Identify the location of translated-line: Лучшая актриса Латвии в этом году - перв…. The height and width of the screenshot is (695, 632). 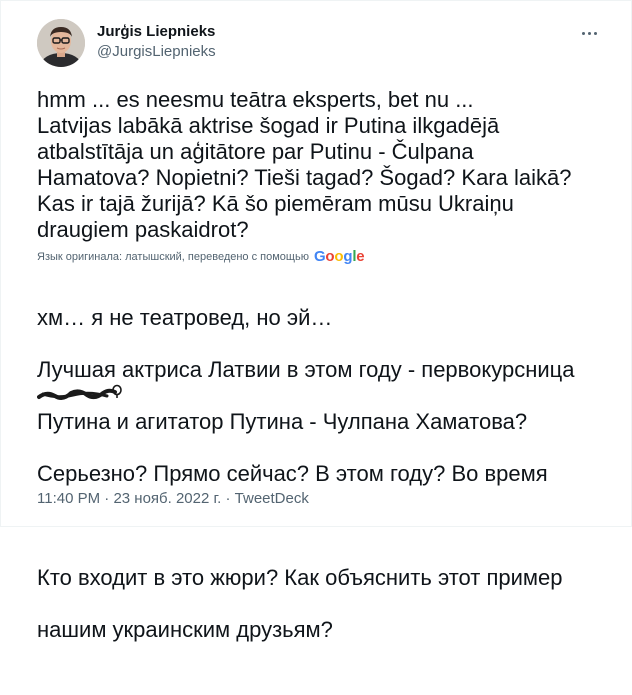
(306, 369).